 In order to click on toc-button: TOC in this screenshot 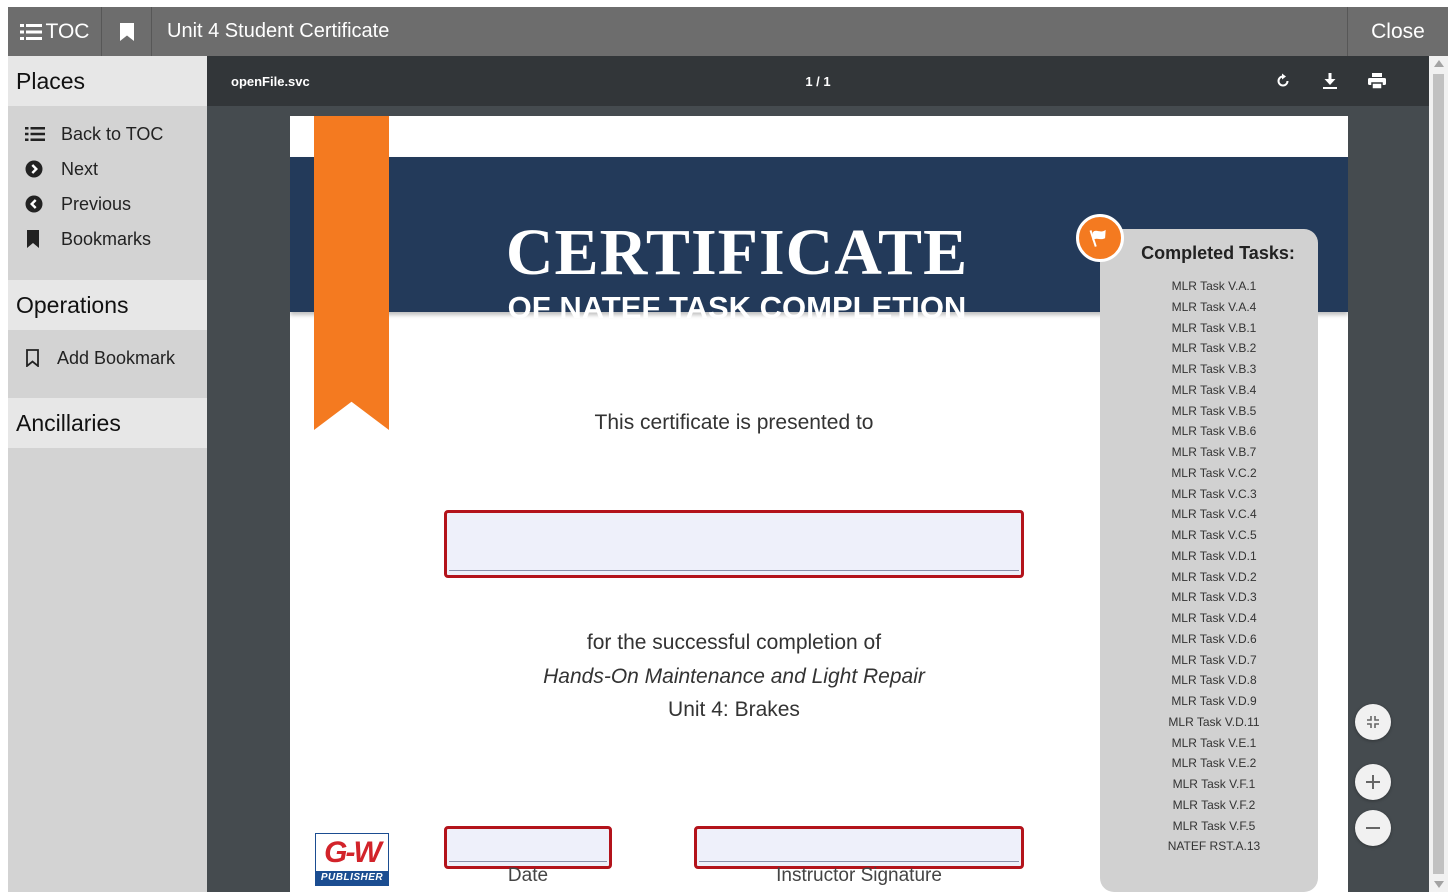, I will do `click(54, 31)`.